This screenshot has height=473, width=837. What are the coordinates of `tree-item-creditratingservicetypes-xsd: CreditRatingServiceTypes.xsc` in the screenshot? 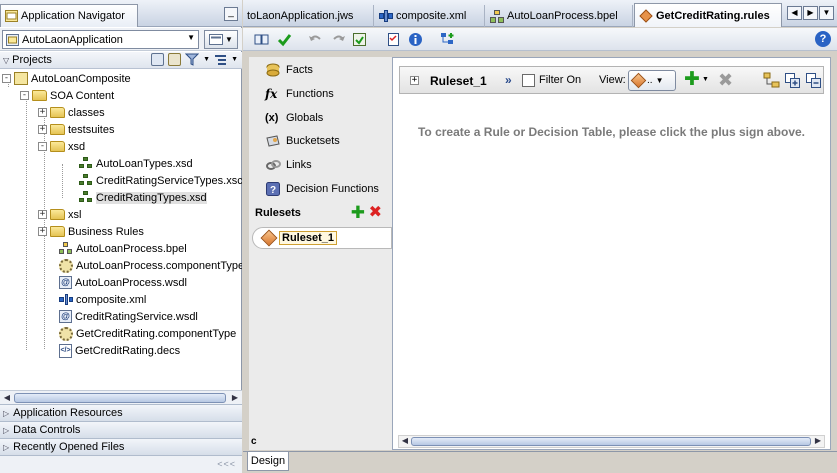 It's located at (160, 180).